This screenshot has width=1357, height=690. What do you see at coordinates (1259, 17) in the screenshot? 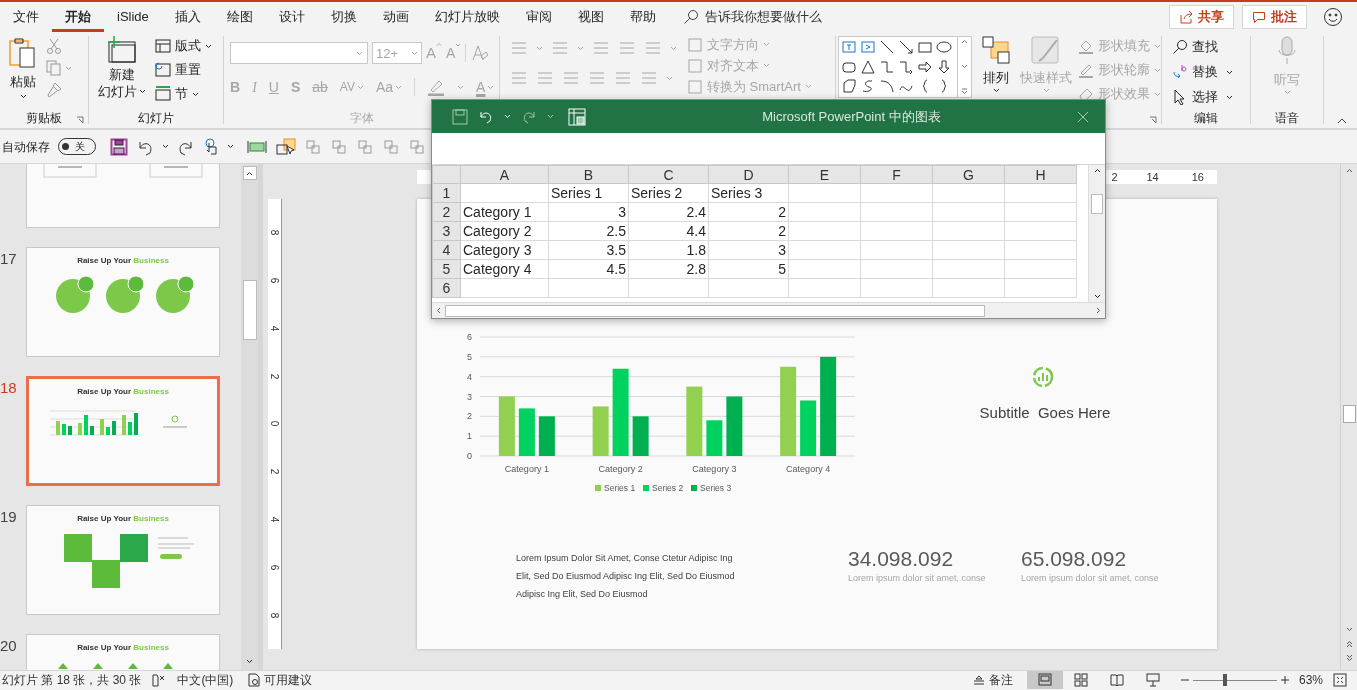
I see `comment-icon` at bounding box center [1259, 17].